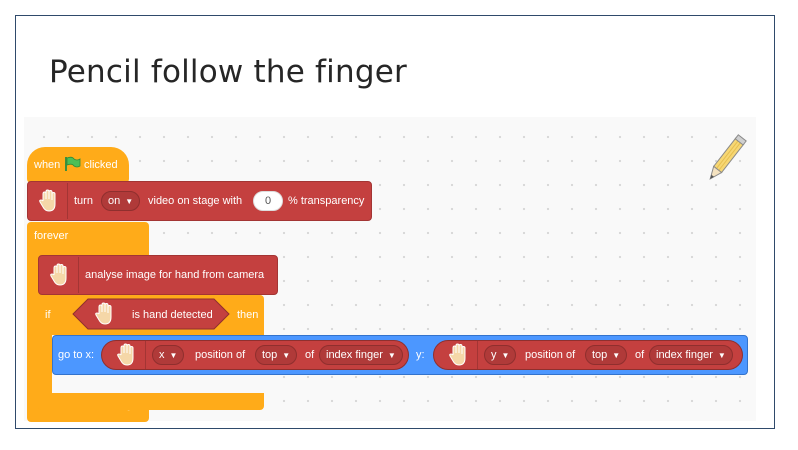 Image resolution: width=798 pixels, height=450 pixels. Describe the element at coordinates (47, 165) in the screenshot. I see `hat-when-label: when` at that location.